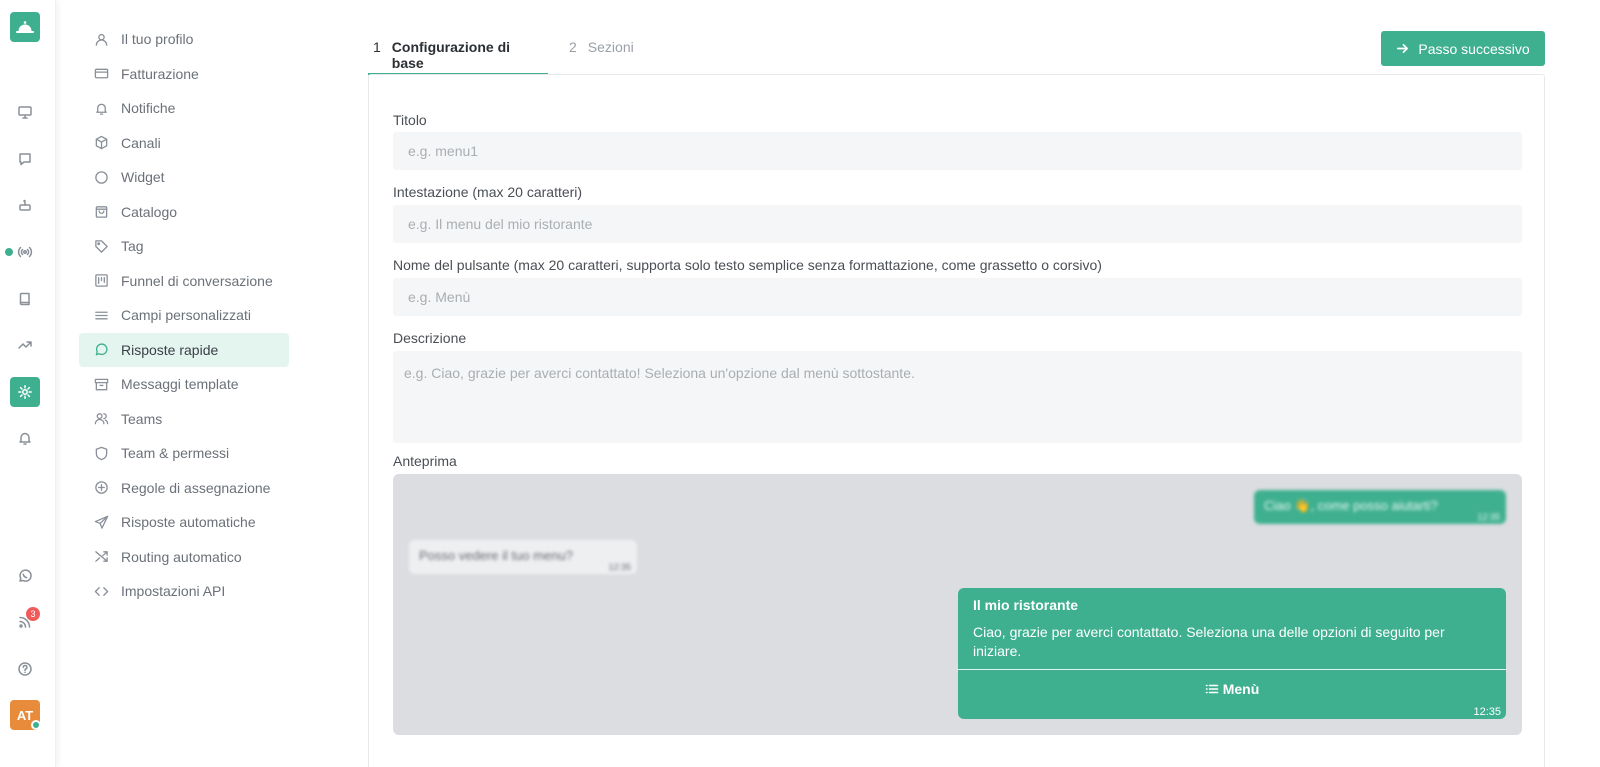  Describe the element at coordinates (25, 112) in the screenshot. I see `monitor-icon` at that location.